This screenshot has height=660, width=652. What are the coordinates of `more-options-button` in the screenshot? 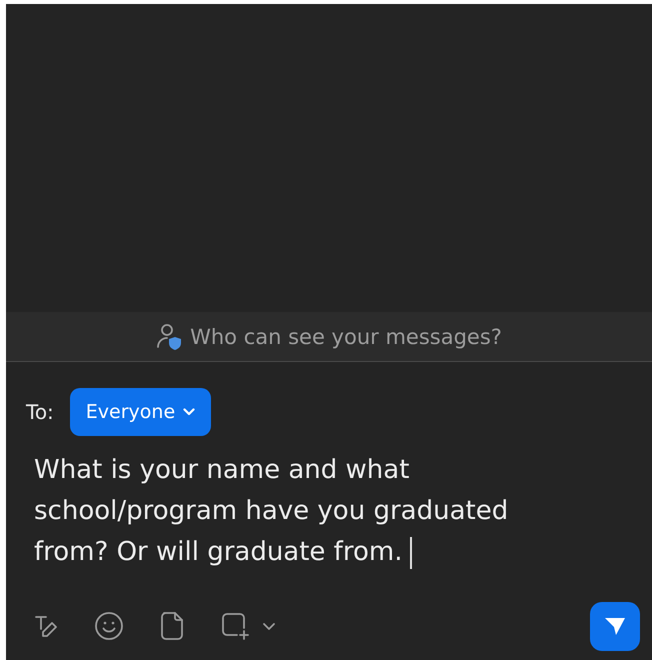 It's located at (269, 626).